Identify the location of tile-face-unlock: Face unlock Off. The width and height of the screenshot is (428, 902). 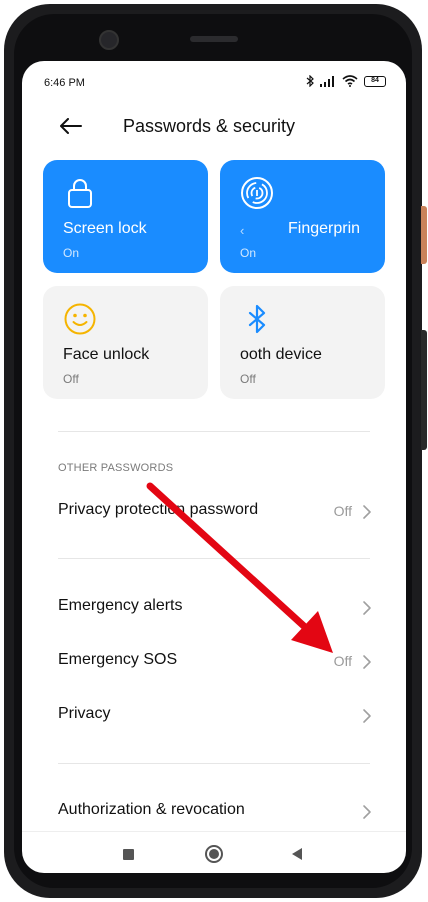
(125, 342).